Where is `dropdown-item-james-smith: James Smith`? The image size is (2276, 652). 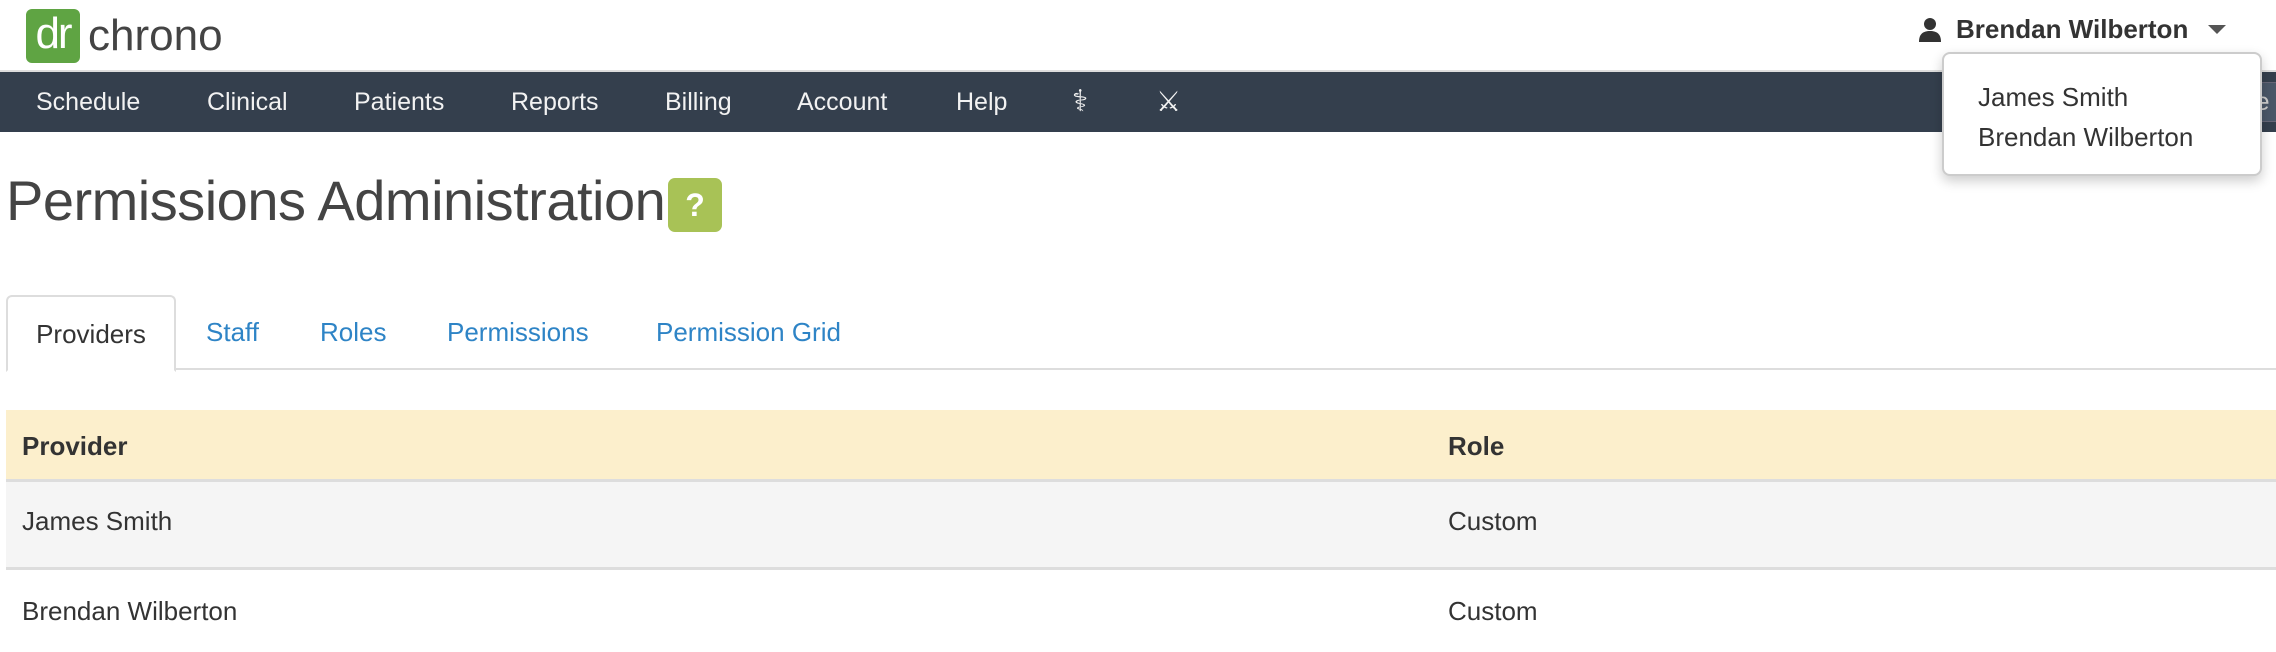
dropdown-item-james-smith: James Smith is located at coordinates (2053, 97).